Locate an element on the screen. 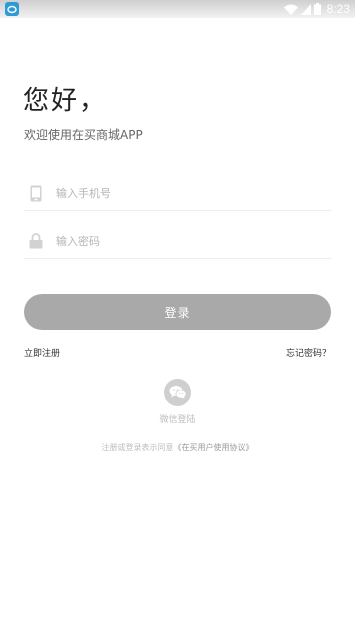  agreement-text: 注册或登录表示同意《在买用户使用协议》 is located at coordinates (177, 447).